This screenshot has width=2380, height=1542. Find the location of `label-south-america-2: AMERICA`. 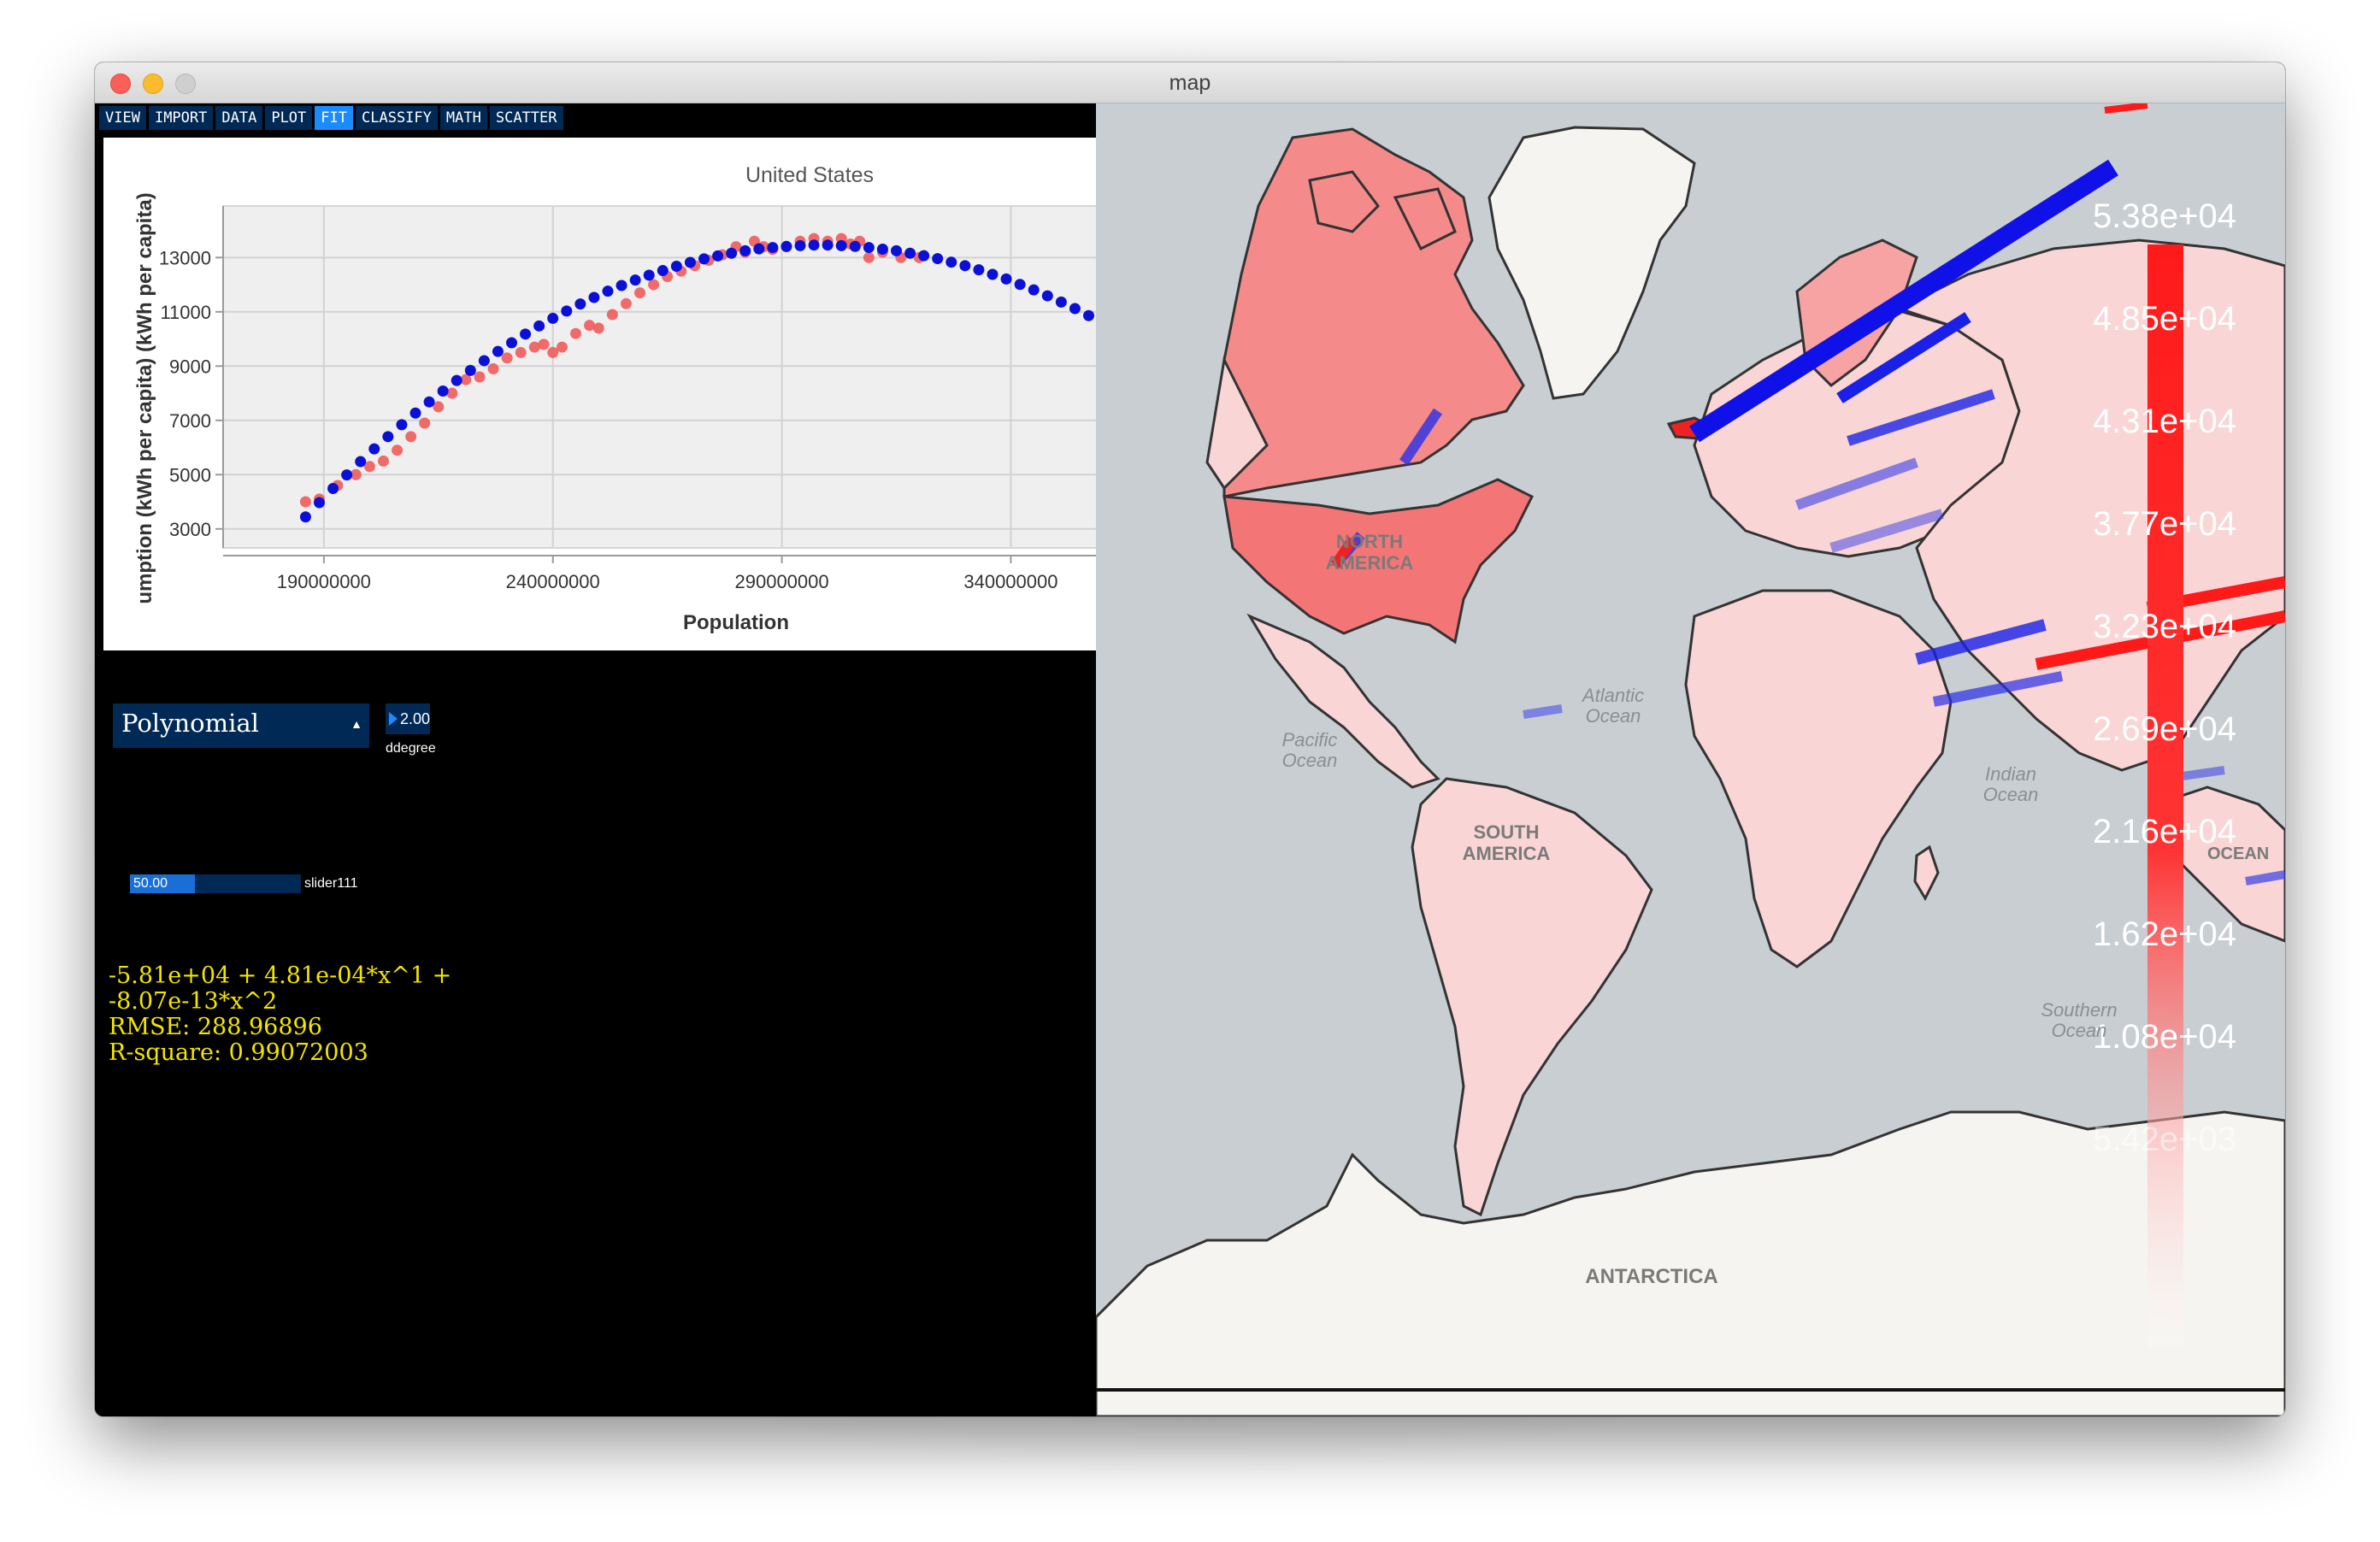

label-south-america-2: AMERICA is located at coordinates (1507, 853).